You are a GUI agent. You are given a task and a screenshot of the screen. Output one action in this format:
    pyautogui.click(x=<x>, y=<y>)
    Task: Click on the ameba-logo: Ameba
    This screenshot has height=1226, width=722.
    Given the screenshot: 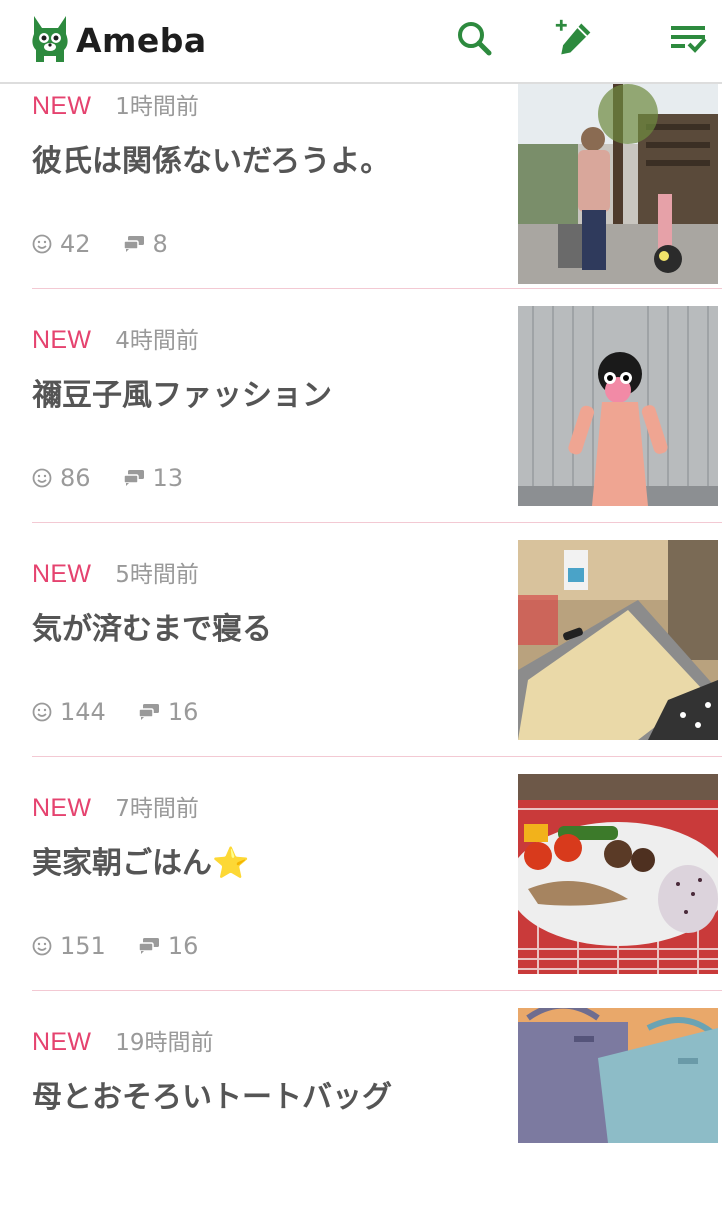 What is the action you would take?
    pyautogui.click(x=118, y=40)
    